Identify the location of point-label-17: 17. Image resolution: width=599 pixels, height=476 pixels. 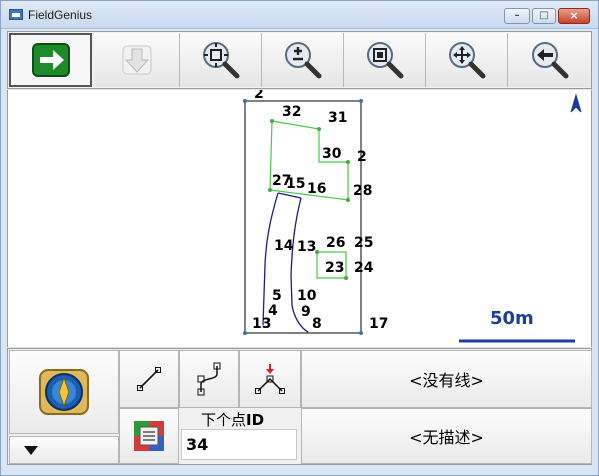
(378, 324).